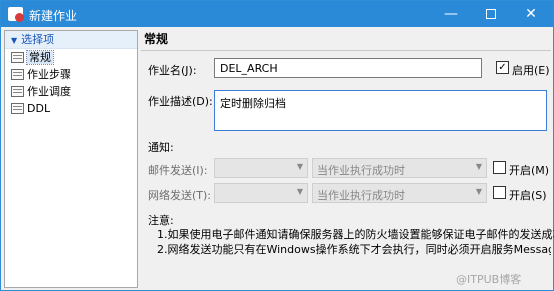 The height and width of the screenshot is (291, 554). Describe the element at coordinates (14, 40) in the screenshot. I see `collapse-triangle-icon: ▼` at that location.